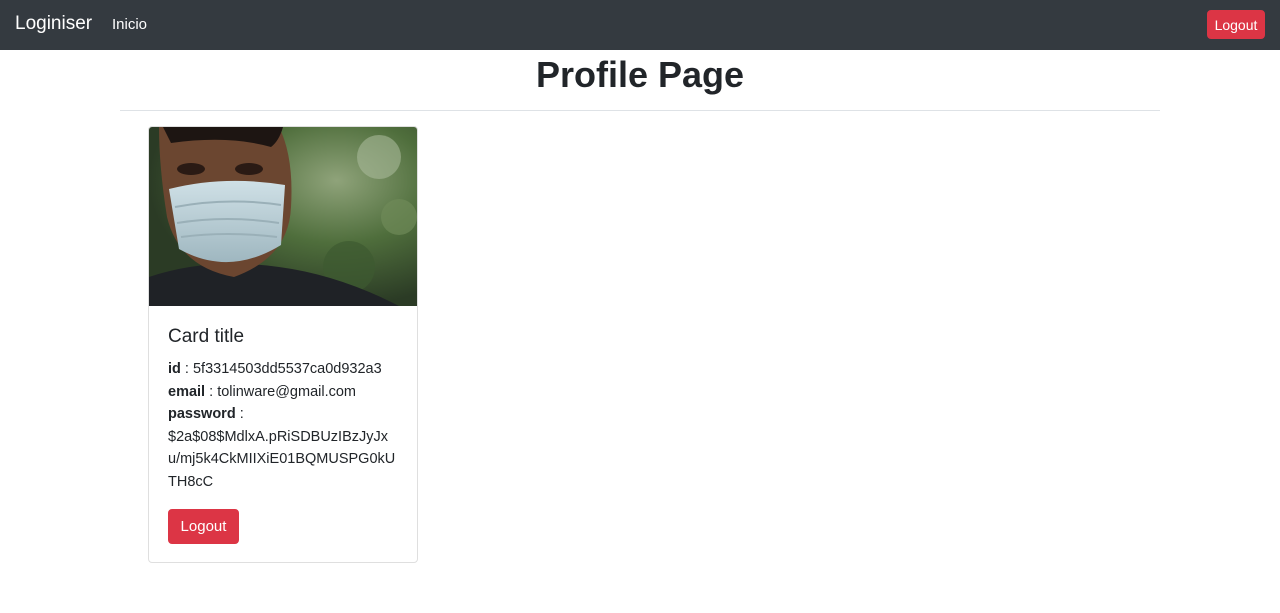  I want to click on card-logout-button: Logout, so click(203, 526).